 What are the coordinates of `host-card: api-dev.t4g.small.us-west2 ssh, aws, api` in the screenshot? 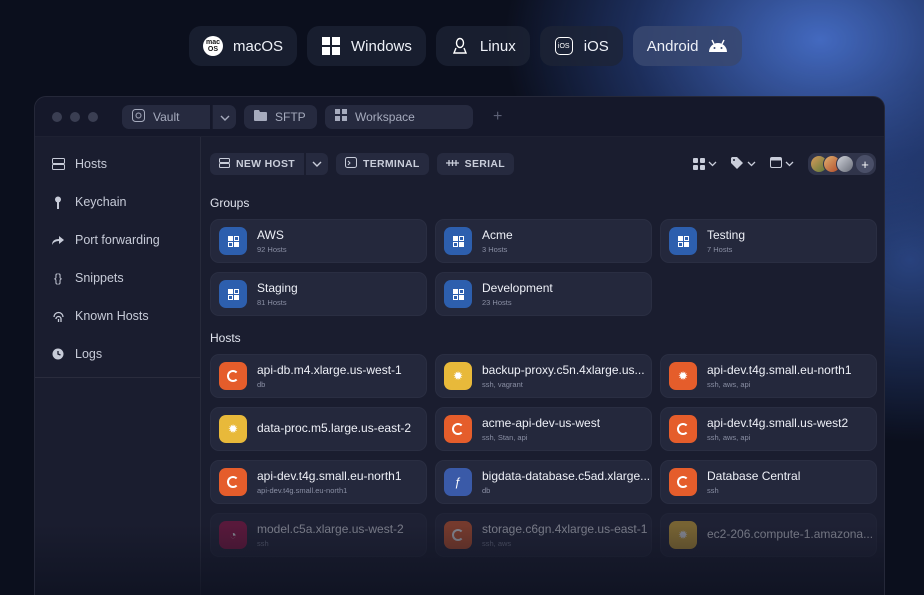 It's located at (768, 429).